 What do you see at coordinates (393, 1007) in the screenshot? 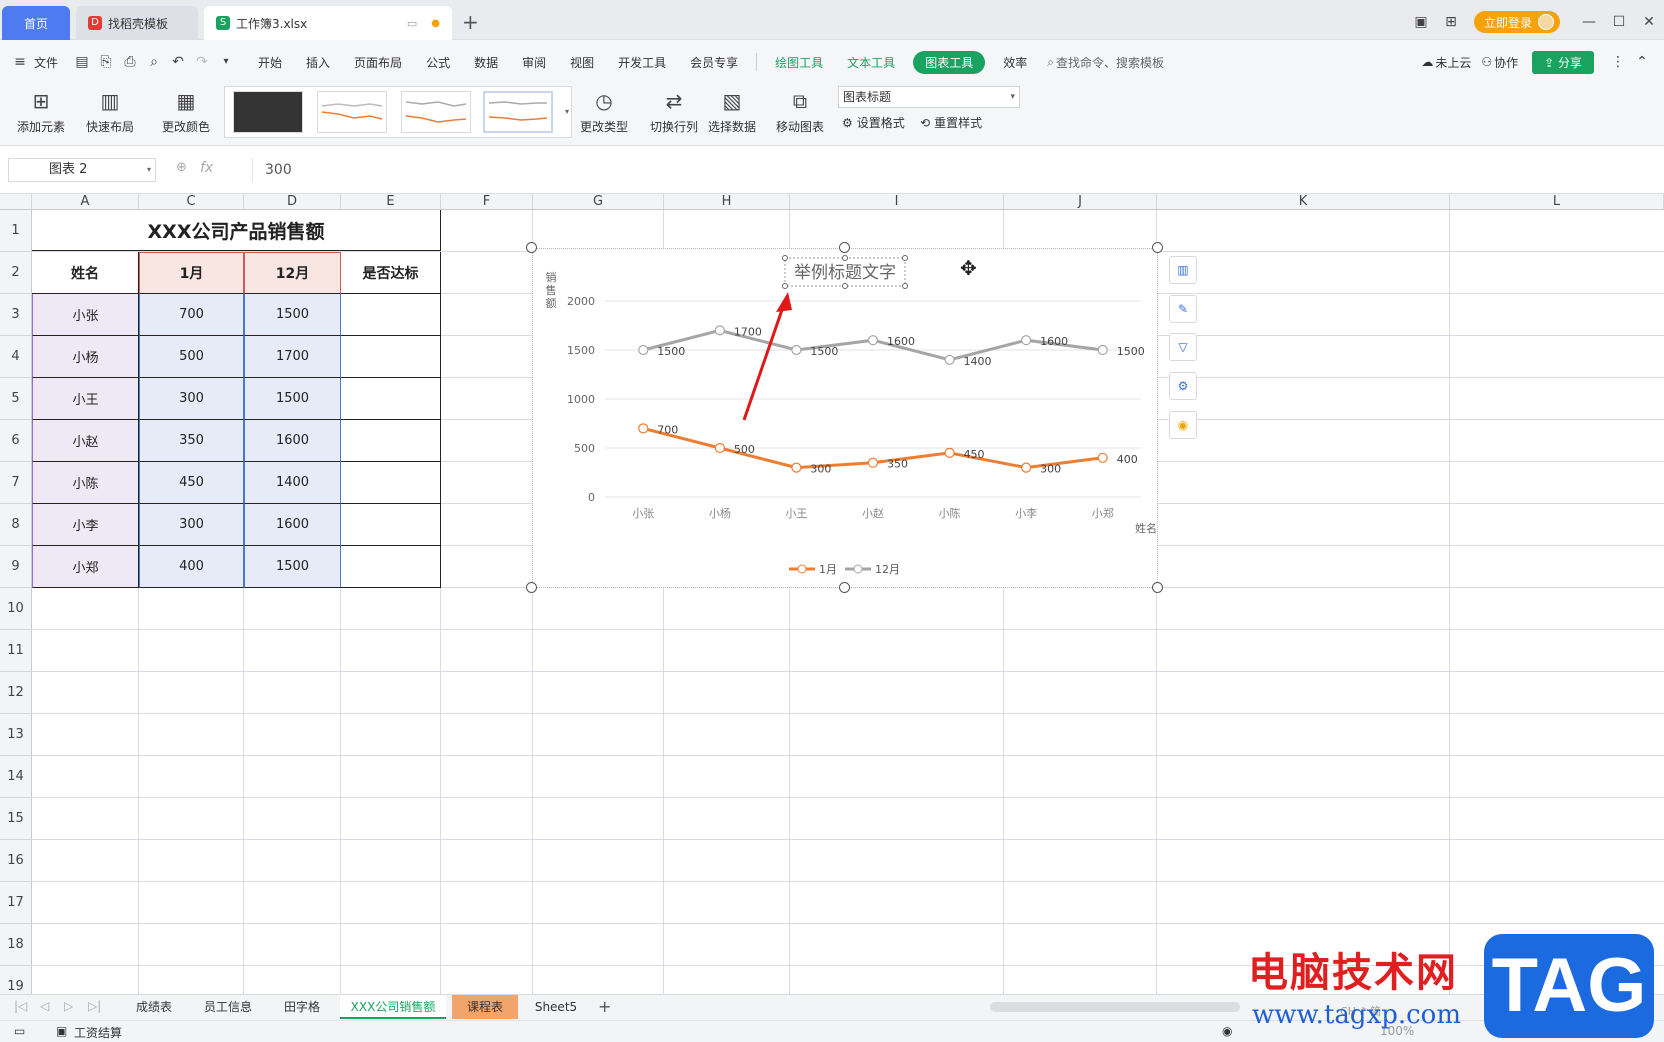
I see `sheet-tab-active: XXX公司销售额` at bounding box center [393, 1007].